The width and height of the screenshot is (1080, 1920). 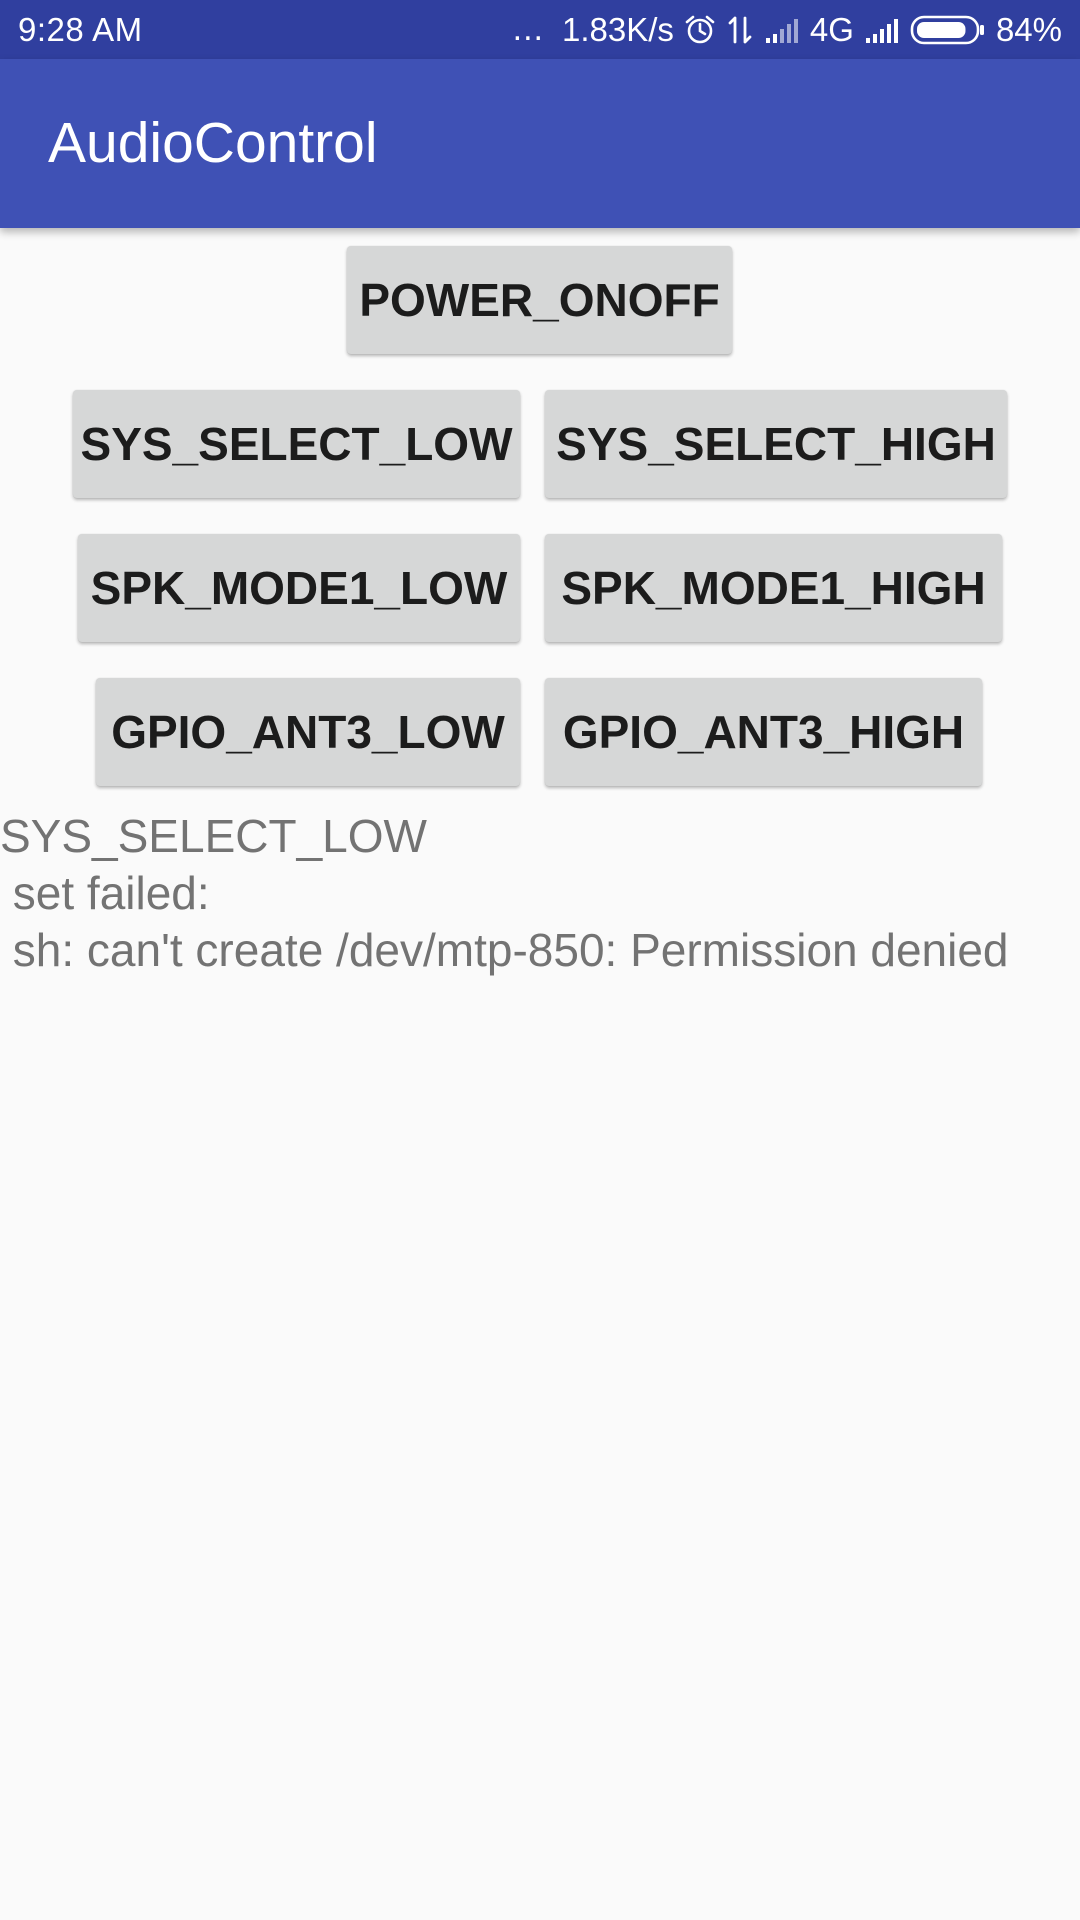 I want to click on network-type: 4G, so click(x=831, y=29).